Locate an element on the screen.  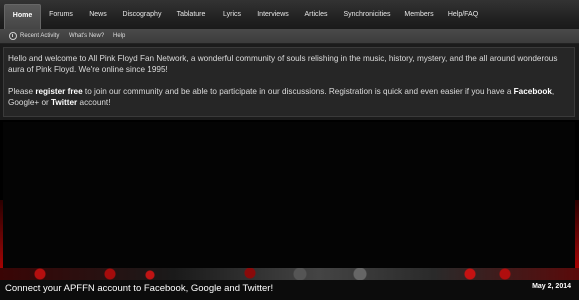
tab-news: News is located at coordinates (98, 15).